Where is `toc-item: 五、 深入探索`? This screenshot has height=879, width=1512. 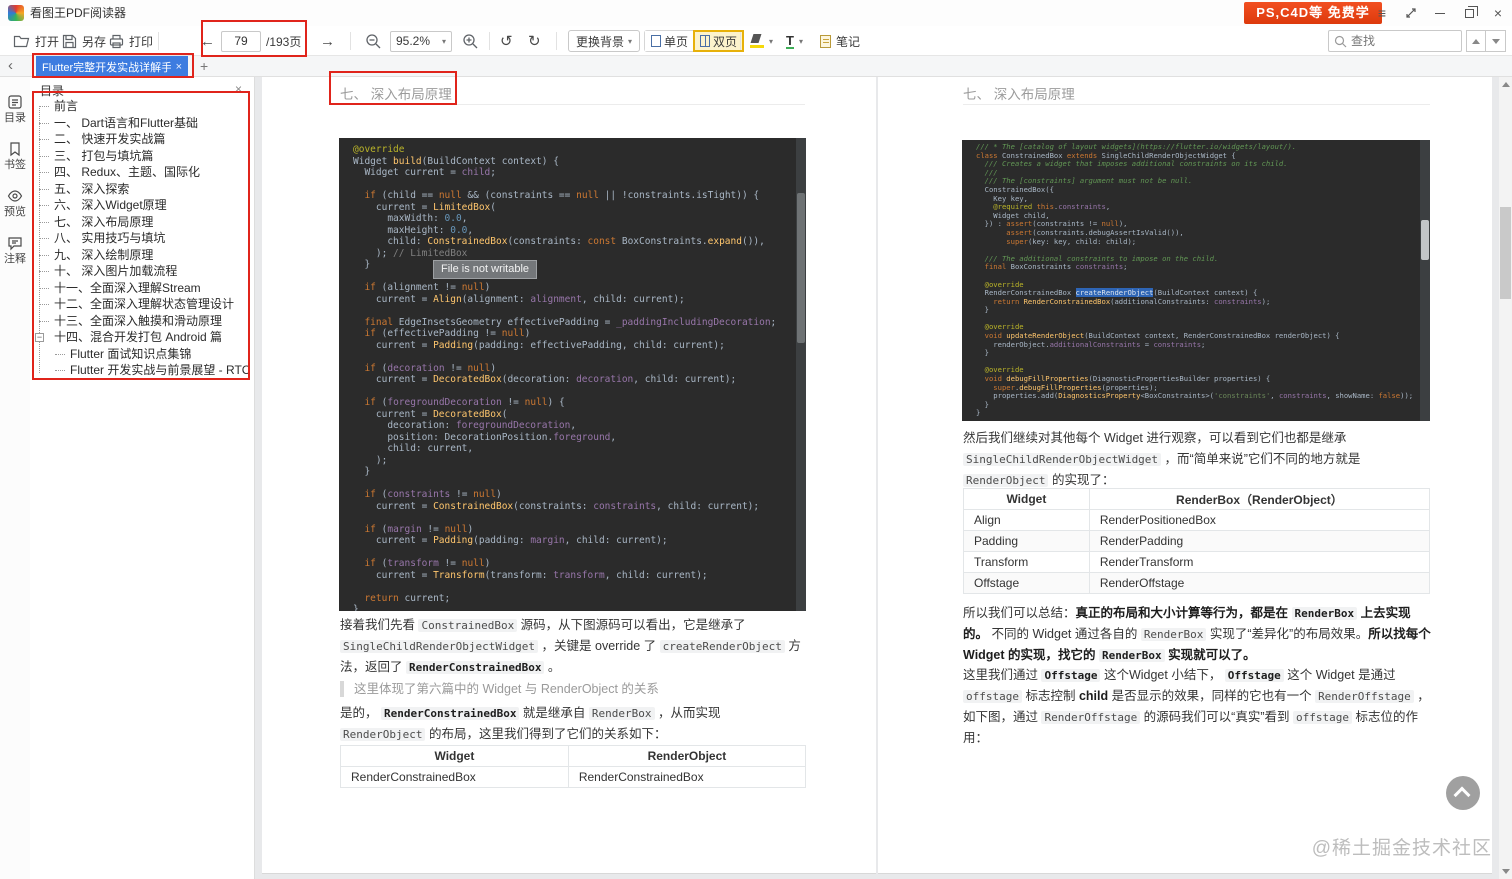
toc-item: 五、 深入探索 is located at coordinates (143, 189).